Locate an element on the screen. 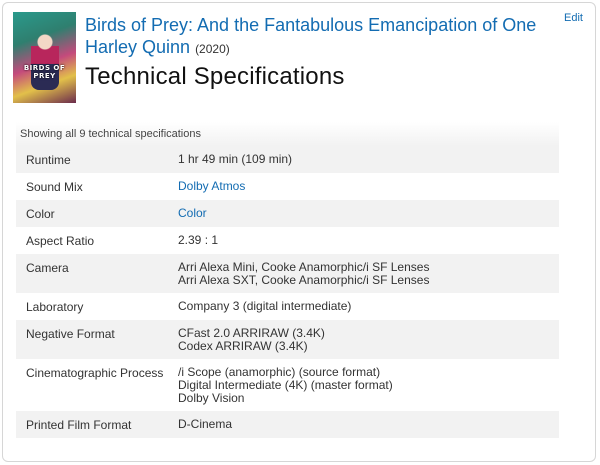 Image resolution: width=600 pixels, height=465 pixels. poster-figure is located at coordinates (45, 60).